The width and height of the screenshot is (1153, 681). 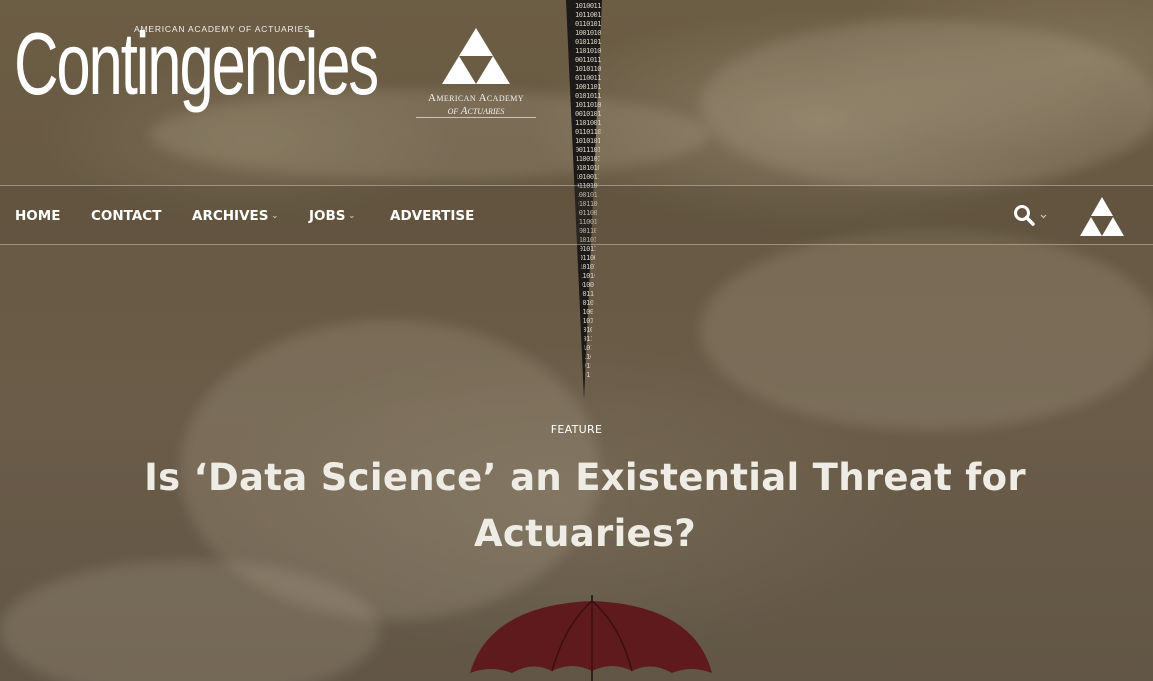 I want to click on academy-logo: American Academy of Actuaries, so click(x=476, y=75).